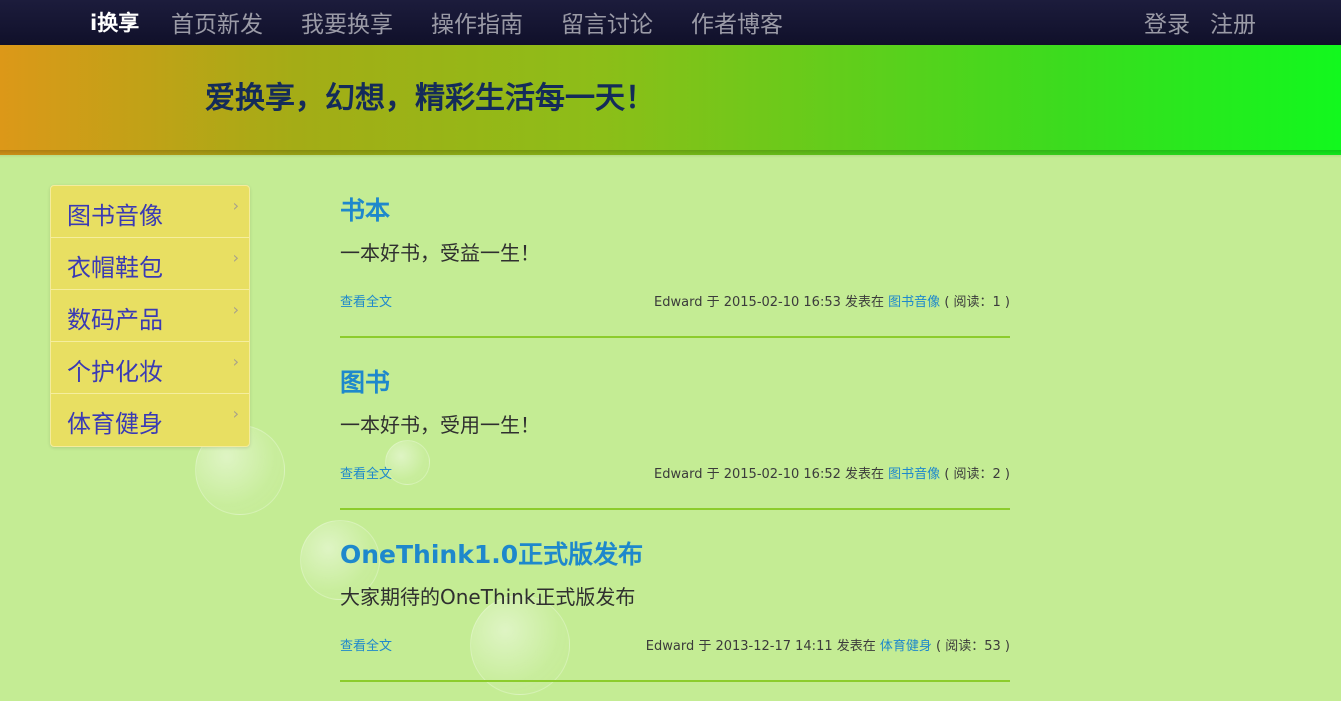 The image size is (1341, 701). I want to click on post-summary: 一本好书，受用一生！, so click(440, 425).